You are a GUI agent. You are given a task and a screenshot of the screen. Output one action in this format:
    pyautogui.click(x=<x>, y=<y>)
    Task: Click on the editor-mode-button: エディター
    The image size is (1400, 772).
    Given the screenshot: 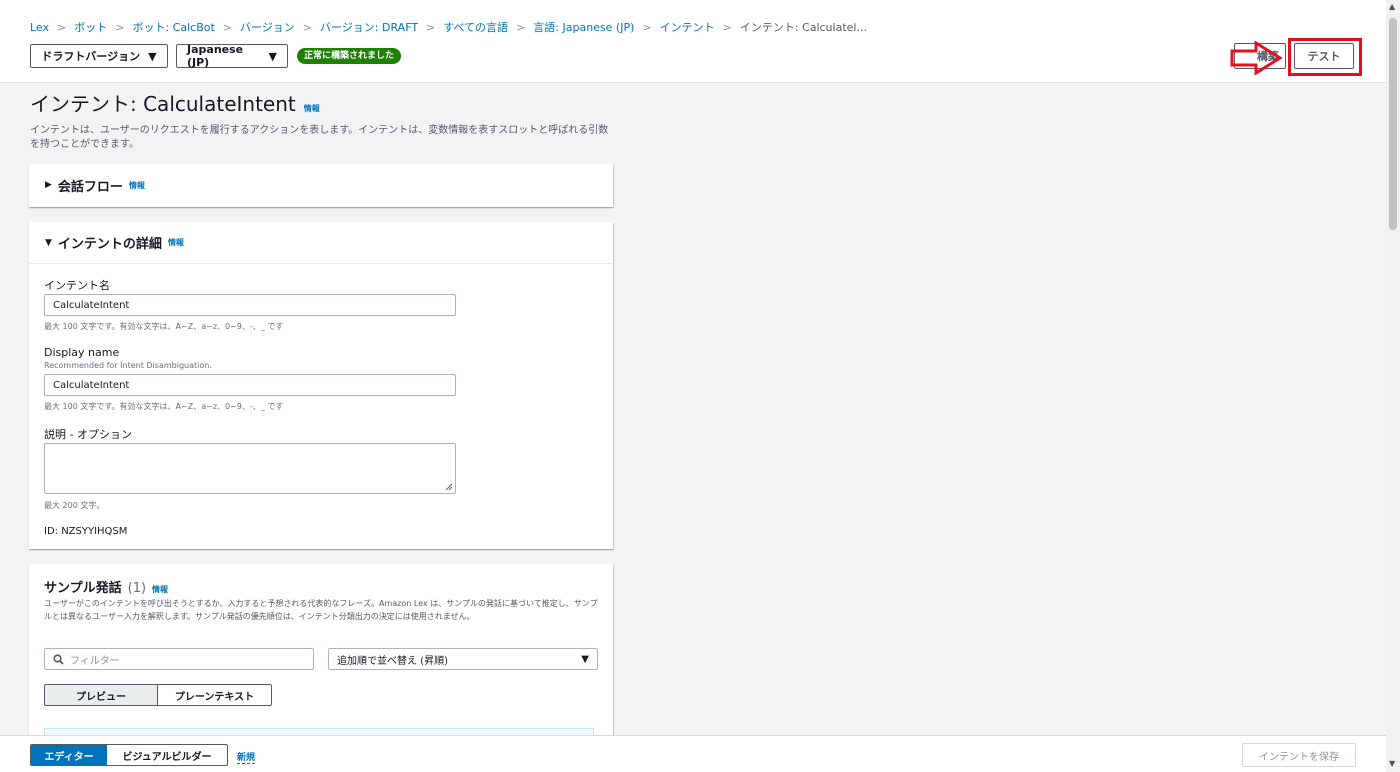 What is the action you would take?
    pyautogui.click(x=69, y=755)
    